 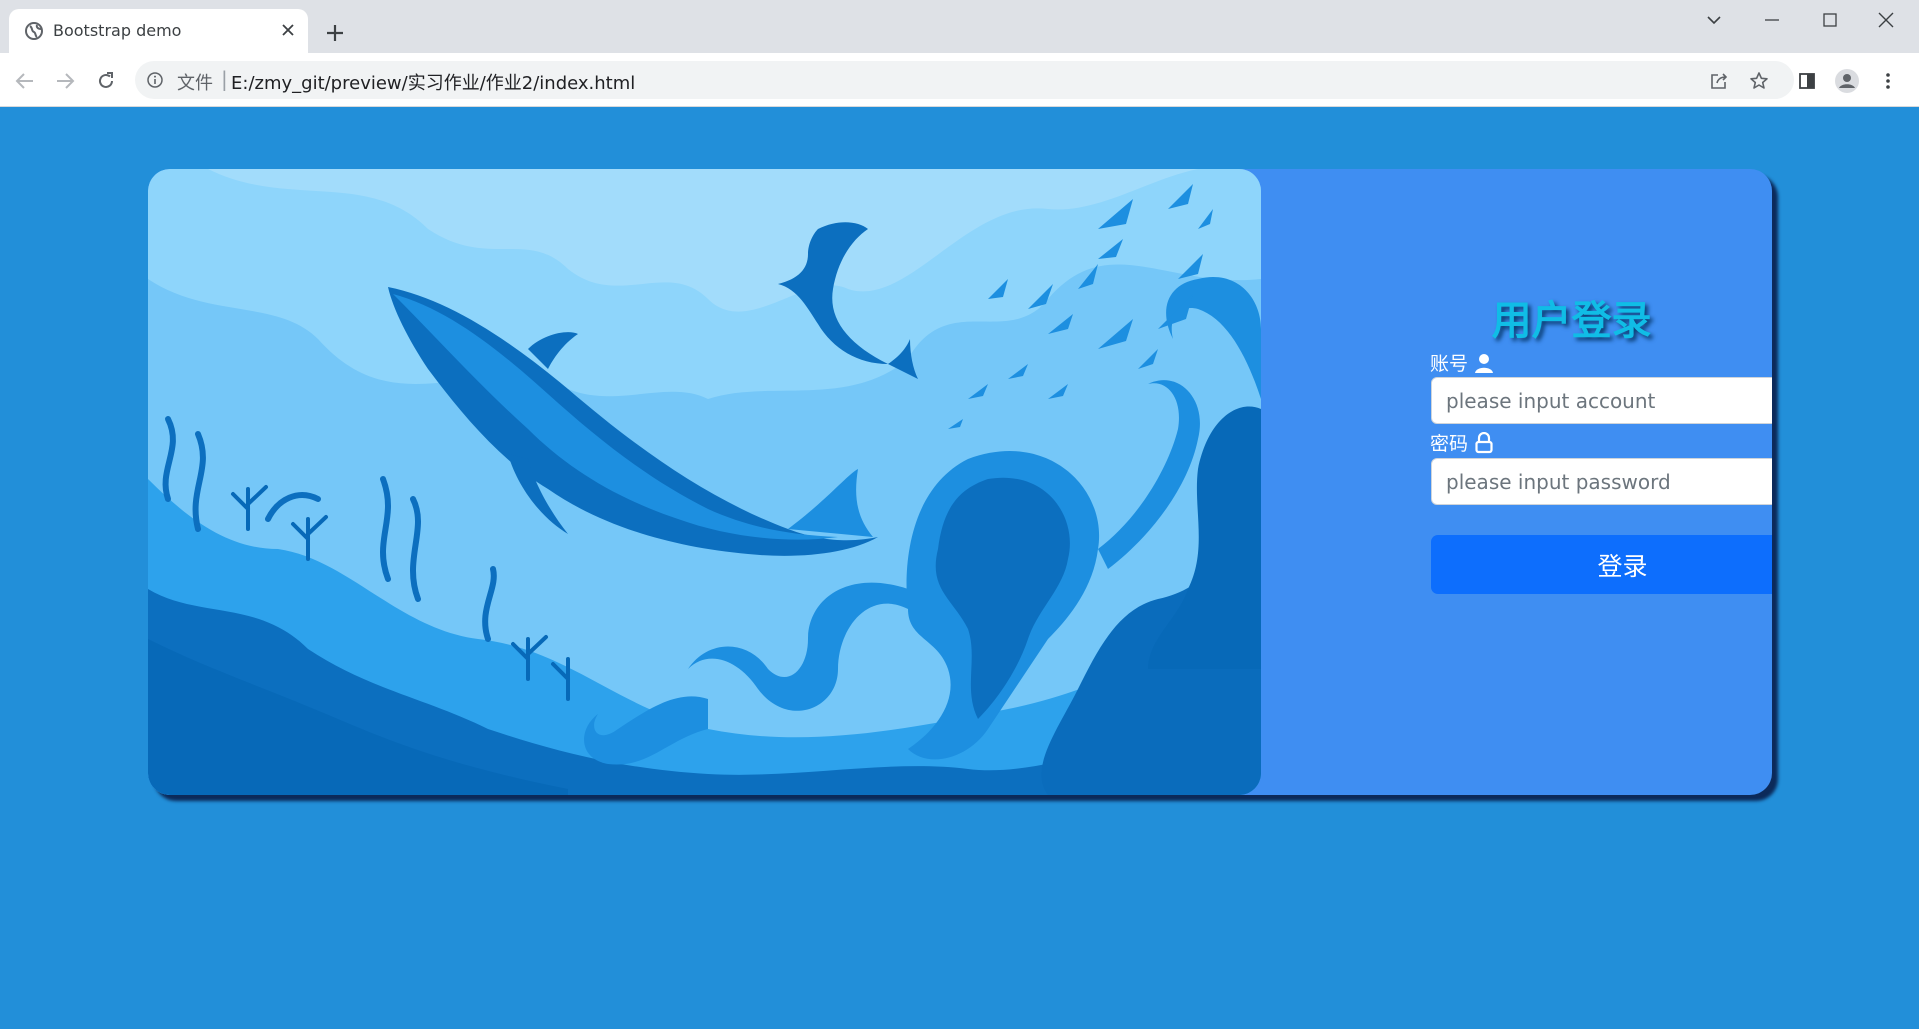 What do you see at coordinates (1807, 81) in the screenshot?
I see `side-panel-icon` at bounding box center [1807, 81].